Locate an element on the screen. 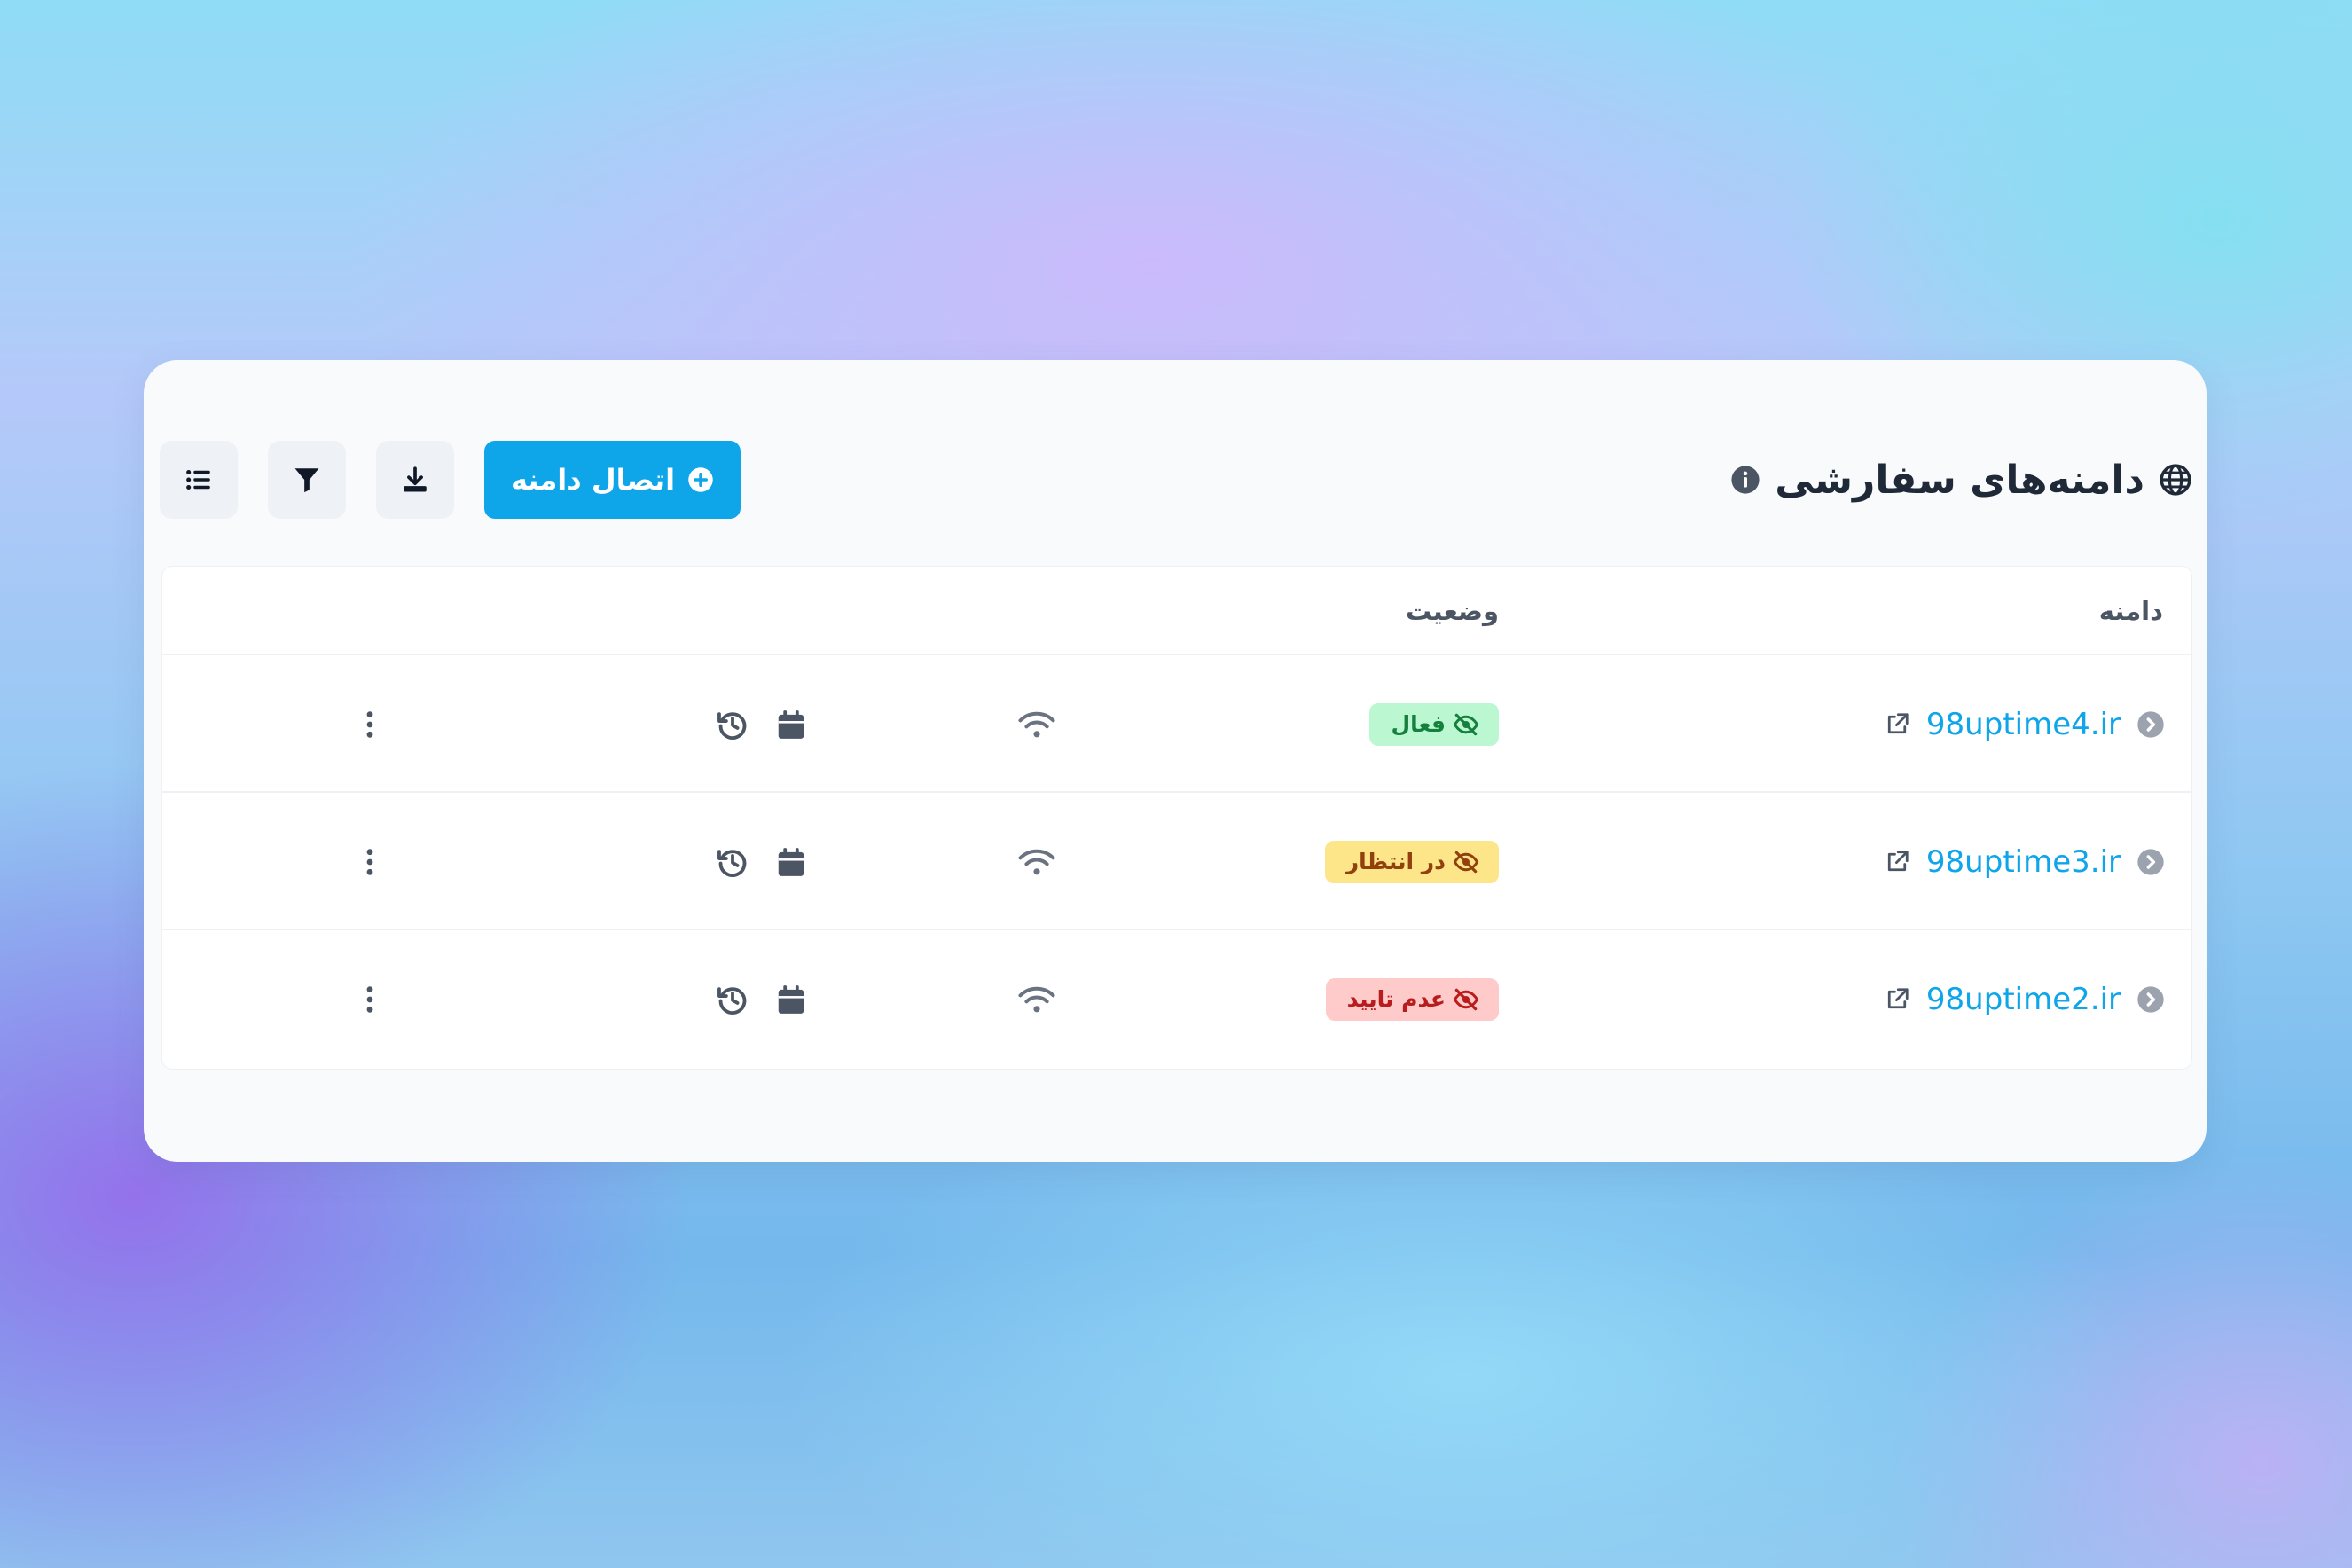  domain-cell: 98uptime3.ir is located at coordinates (2024, 862).